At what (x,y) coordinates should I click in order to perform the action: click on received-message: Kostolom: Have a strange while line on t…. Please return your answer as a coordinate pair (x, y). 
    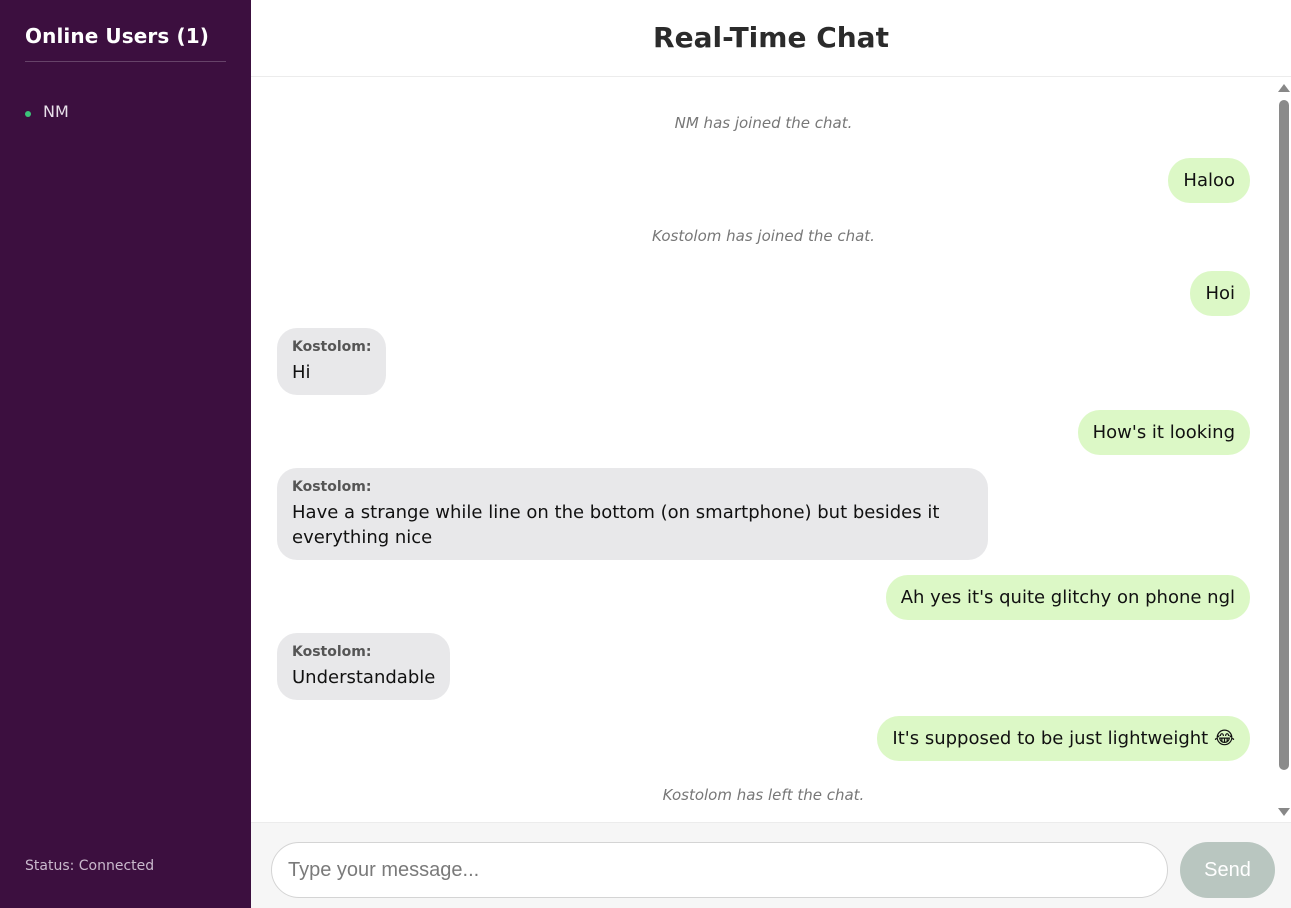
    Looking at the image, I should click on (632, 514).